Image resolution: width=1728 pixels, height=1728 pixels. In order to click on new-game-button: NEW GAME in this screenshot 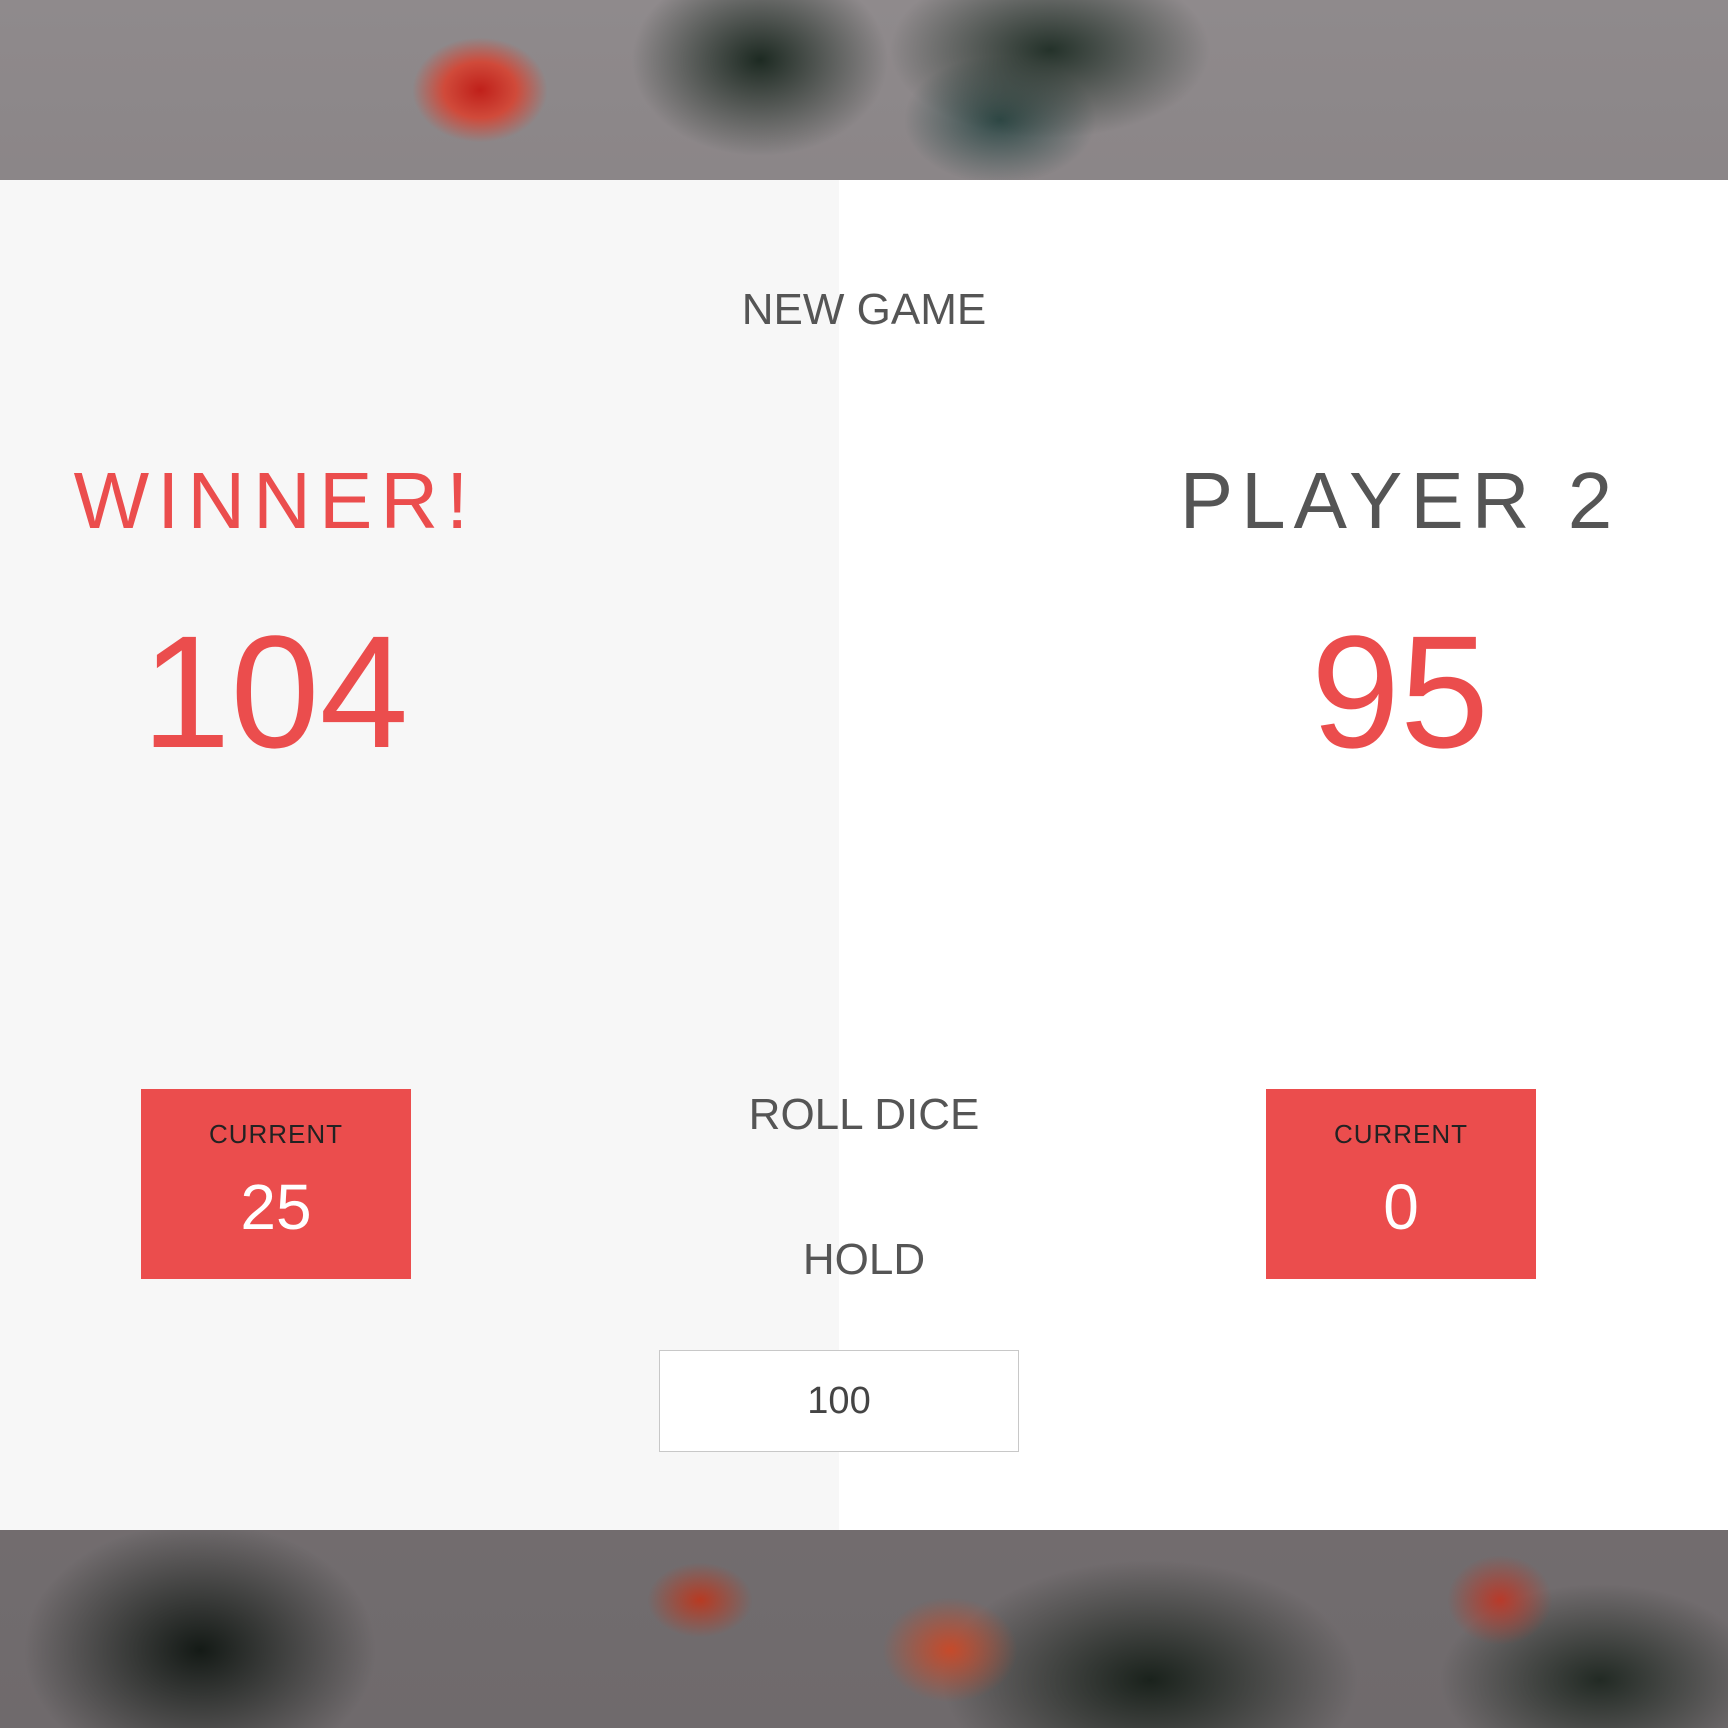, I will do `click(864, 310)`.